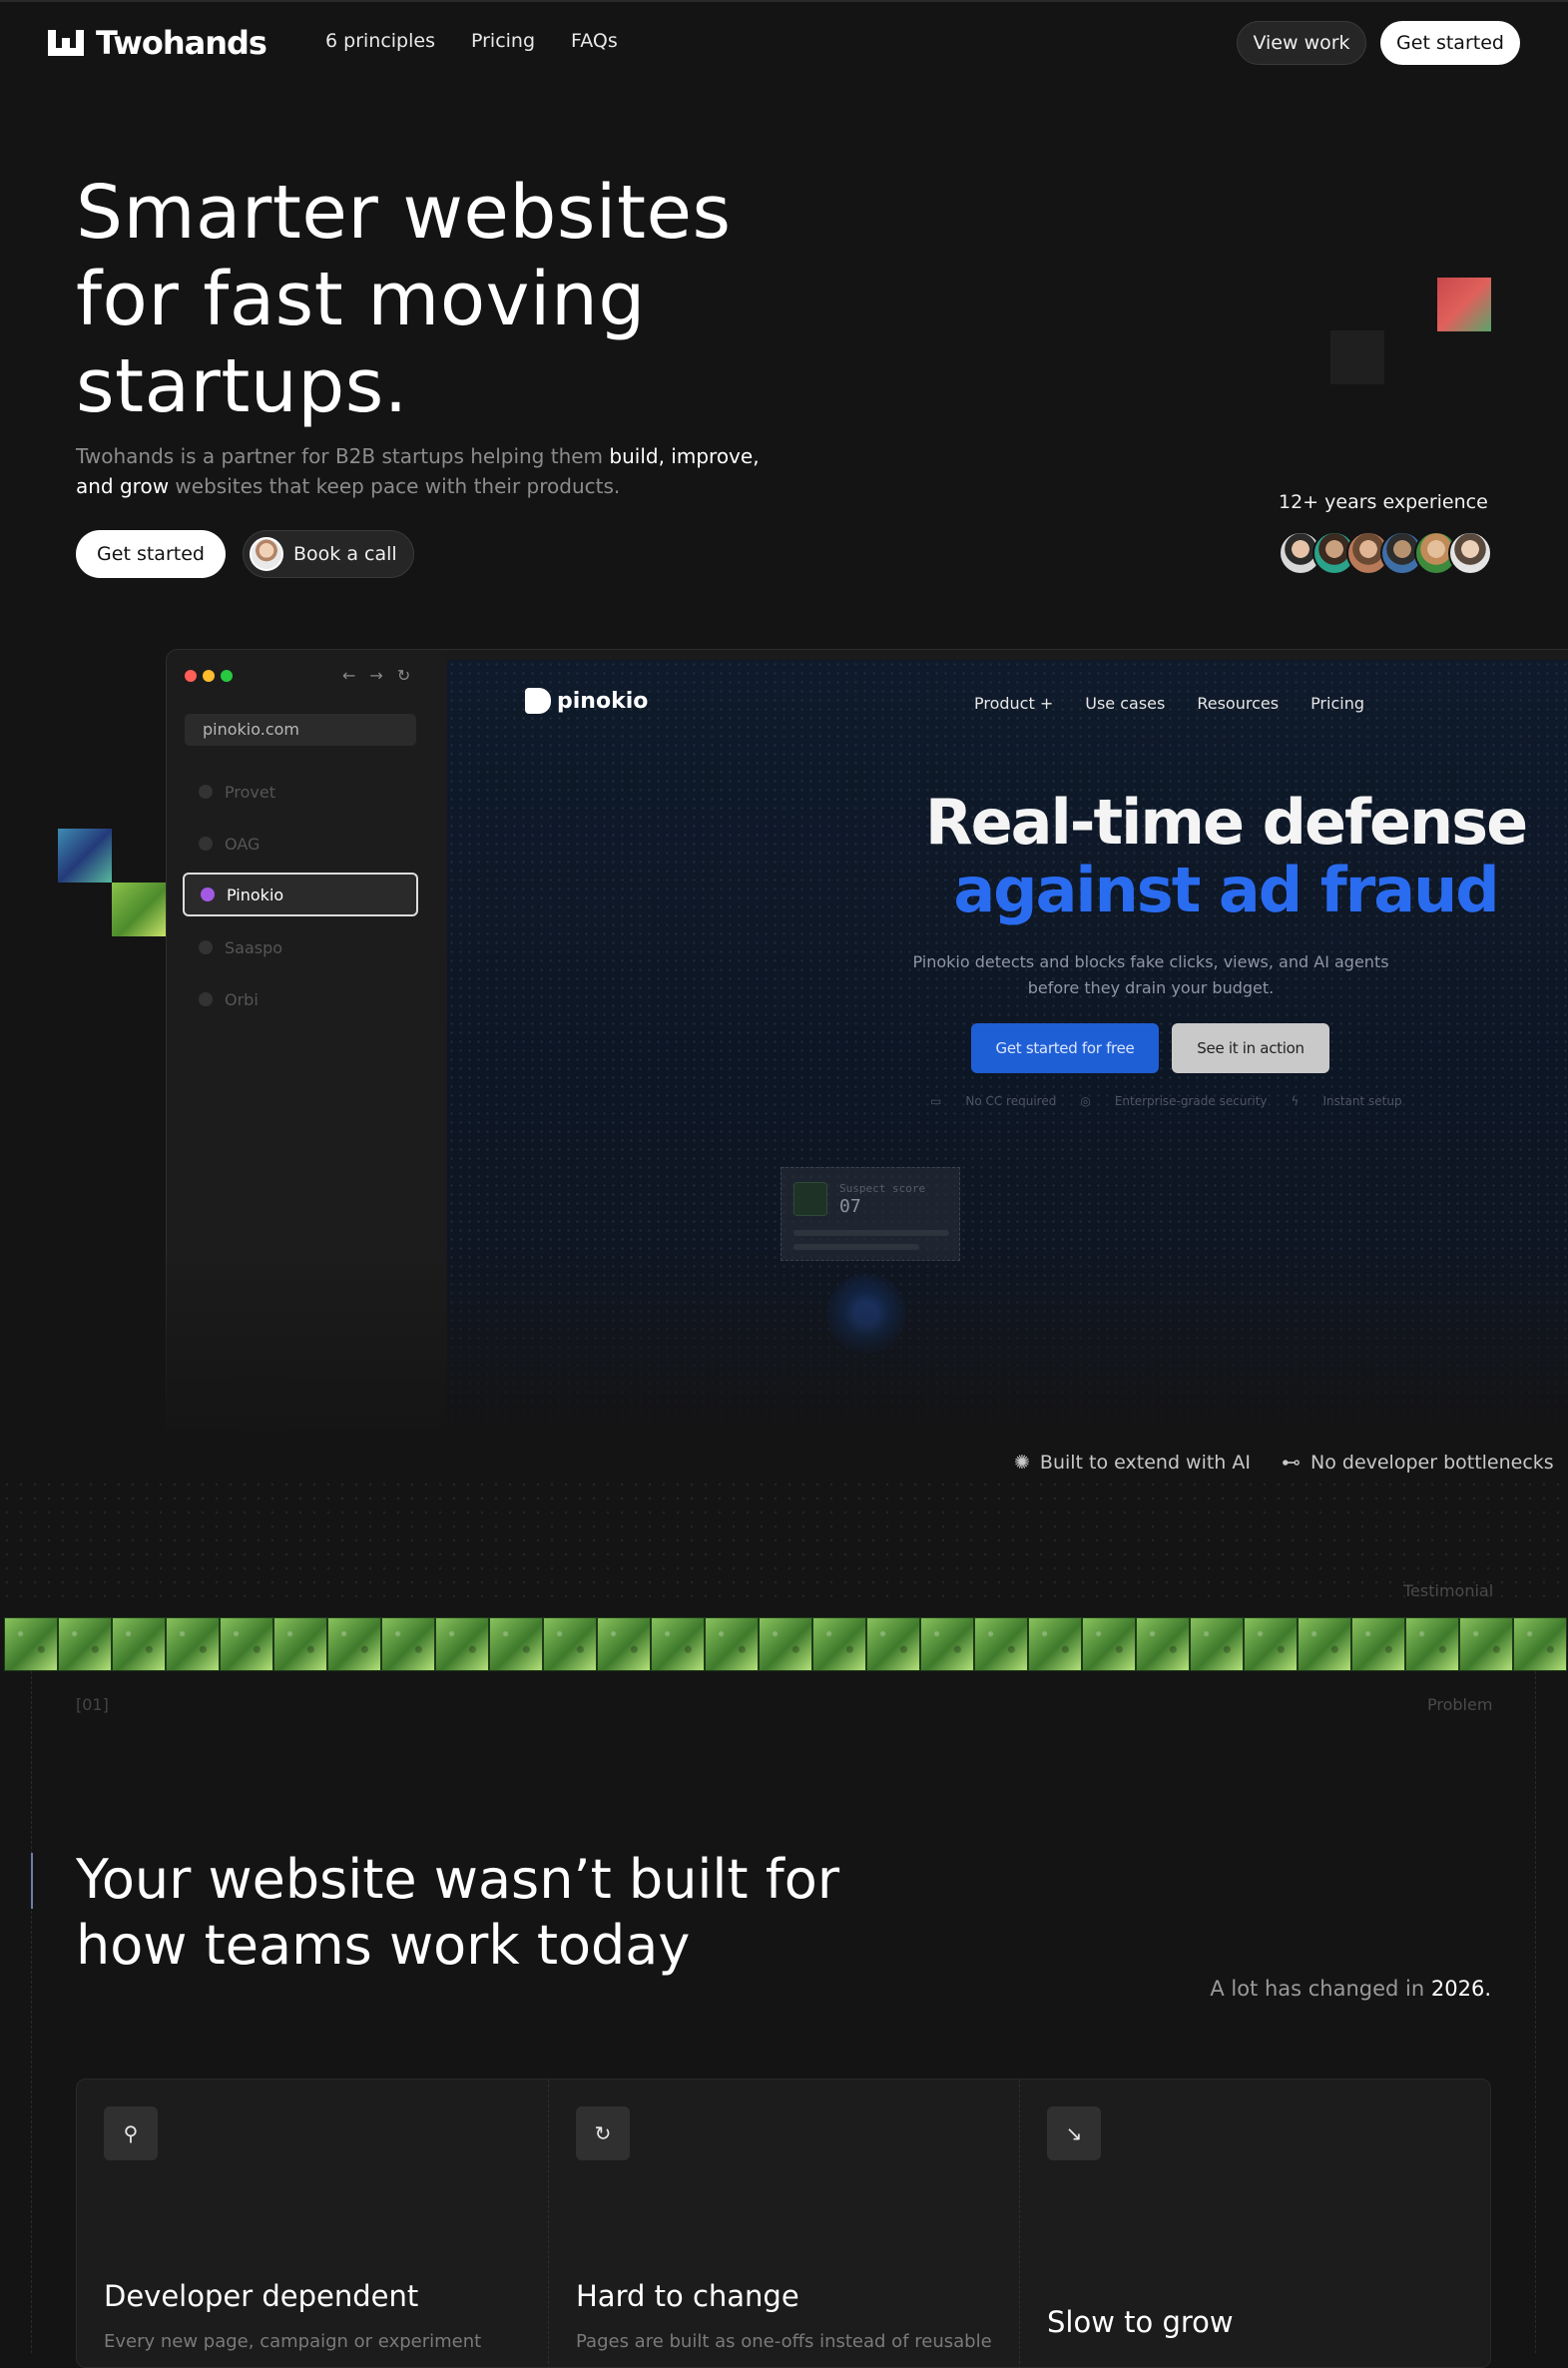  Describe the element at coordinates (181, 43) in the screenshot. I see `brand-name: Twohands` at that location.